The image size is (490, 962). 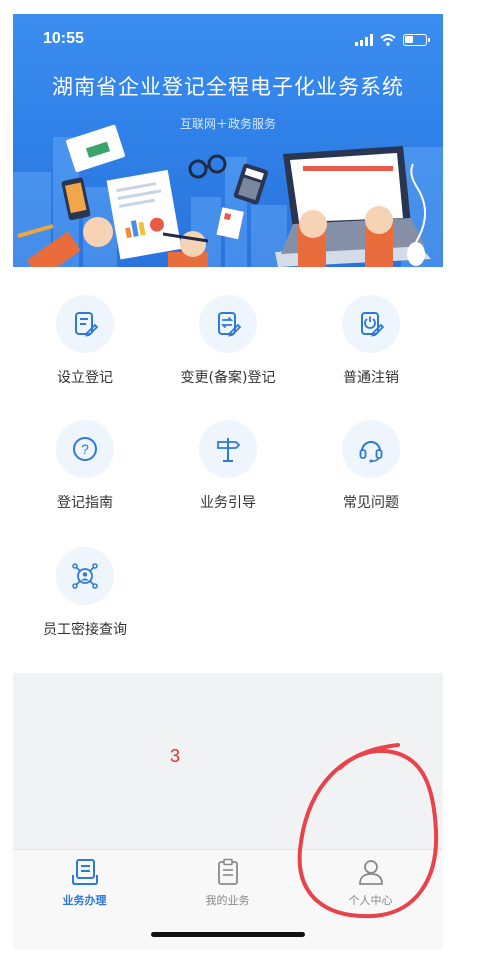 I want to click on service-label: 常见问题, so click(x=371, y=503).